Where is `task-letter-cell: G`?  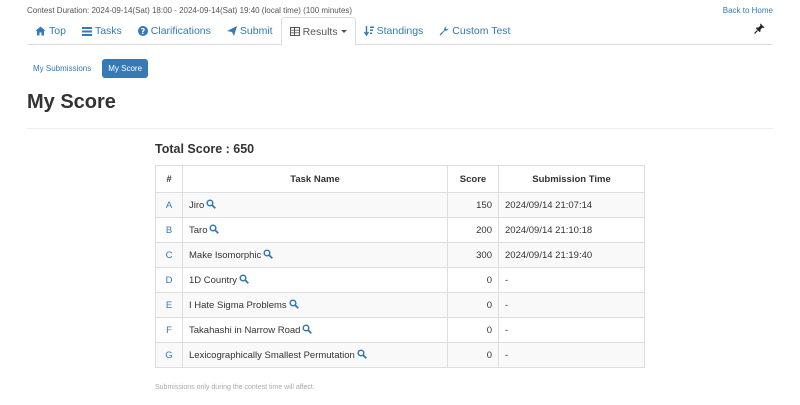
task-letter-cell: G is located at coordinates (169, 355).